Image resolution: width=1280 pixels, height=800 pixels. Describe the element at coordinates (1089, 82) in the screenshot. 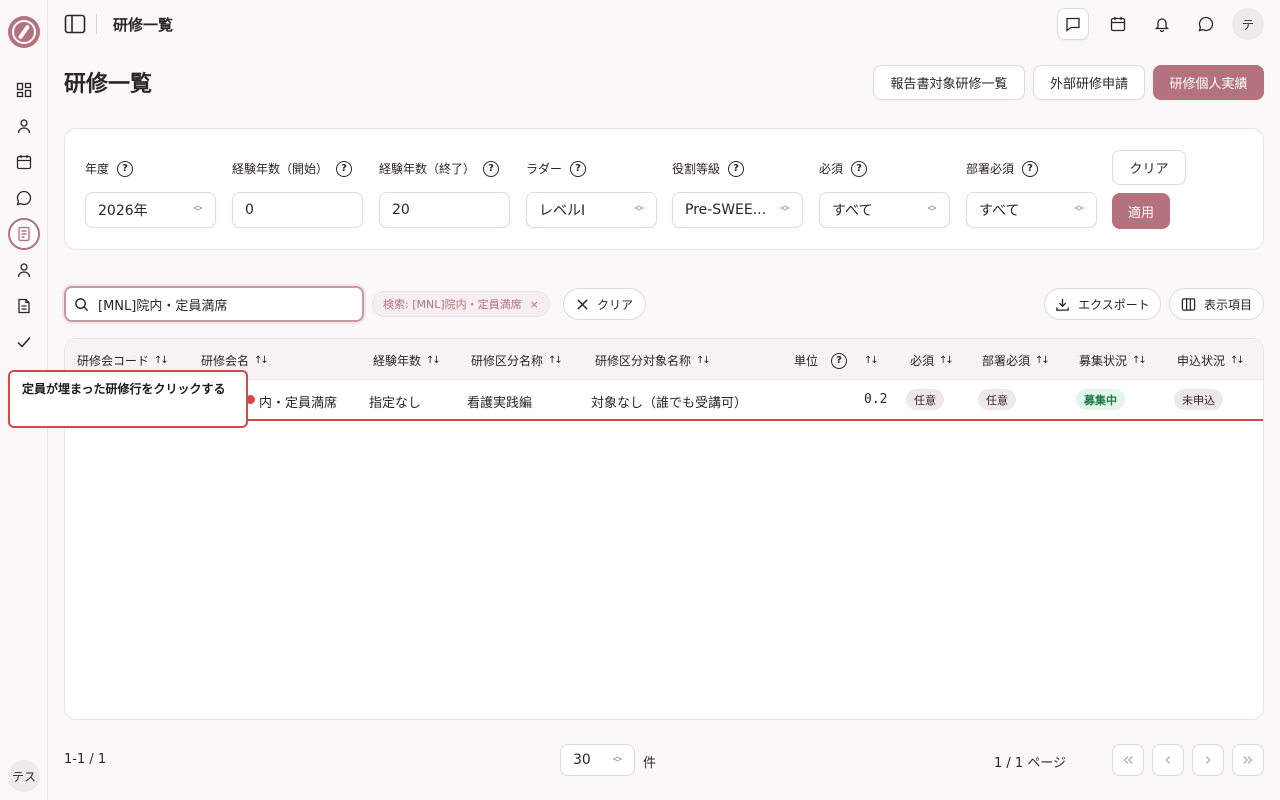

I see `external-training-apply-button: 外部研修申請` at that location.